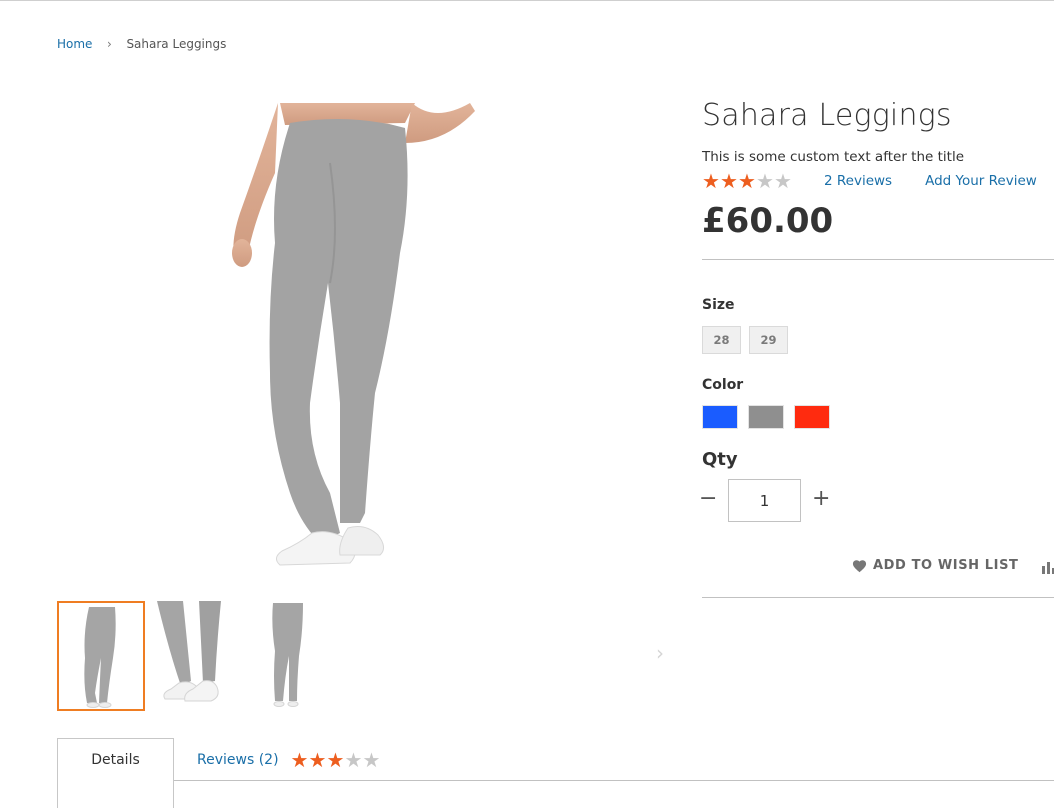 This screenshot has width=1054, height=808. I want to click on breadcrumb-current: Sahara Leggings, so click(176, 44).